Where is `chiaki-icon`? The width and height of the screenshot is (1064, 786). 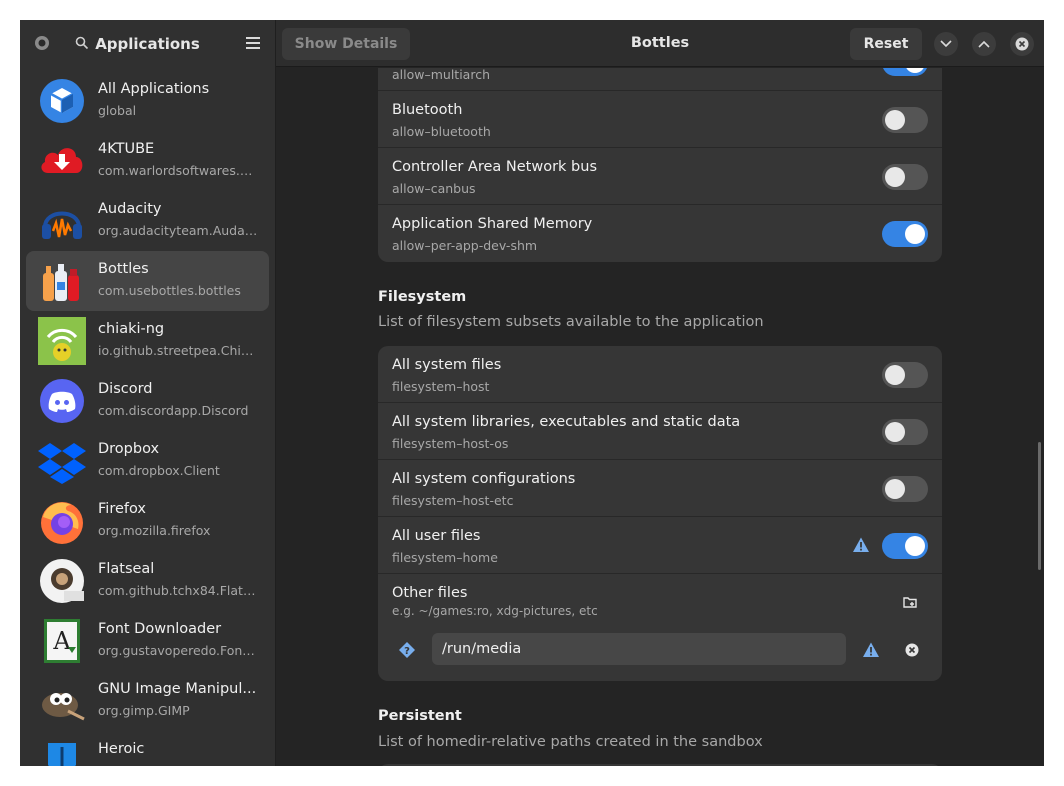
chiaki-icon is located at coordinates (62, 341).